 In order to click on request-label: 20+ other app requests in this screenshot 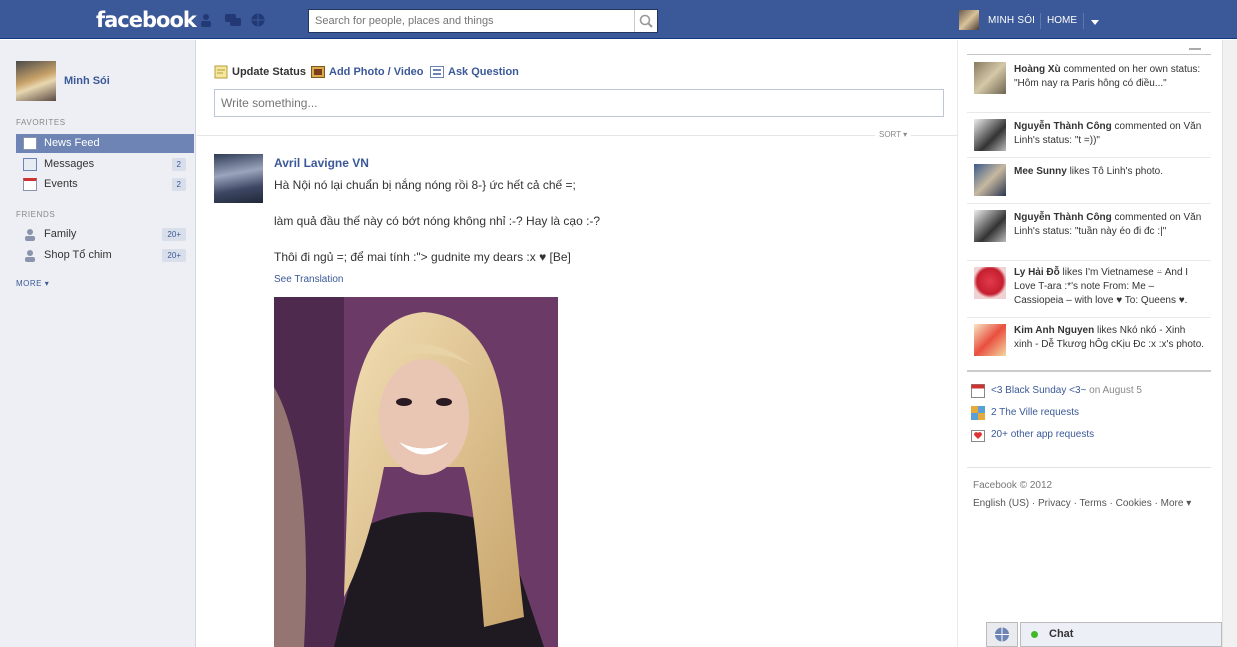, I will do `click(1043, 434)`.